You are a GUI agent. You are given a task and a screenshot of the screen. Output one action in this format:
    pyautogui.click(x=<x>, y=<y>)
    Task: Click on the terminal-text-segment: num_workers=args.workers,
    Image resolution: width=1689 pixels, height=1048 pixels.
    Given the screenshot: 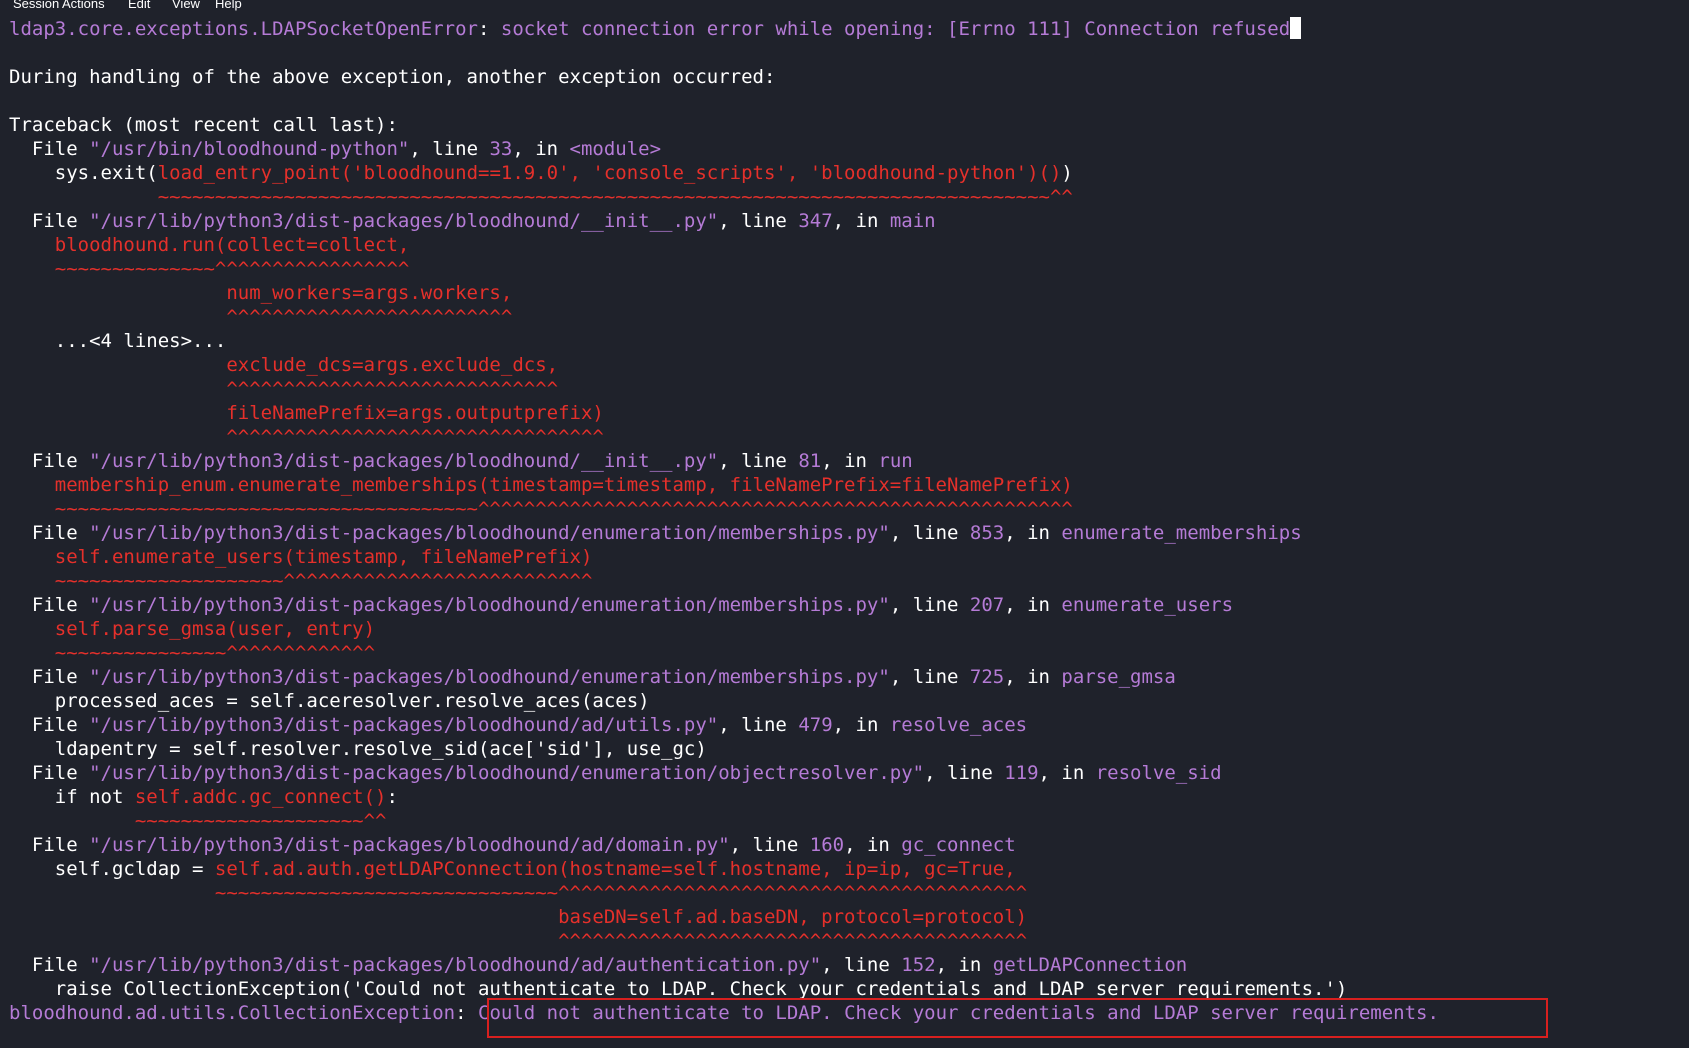 What is the action you would take?
    pyautogui.click(x=261, y=293)
    